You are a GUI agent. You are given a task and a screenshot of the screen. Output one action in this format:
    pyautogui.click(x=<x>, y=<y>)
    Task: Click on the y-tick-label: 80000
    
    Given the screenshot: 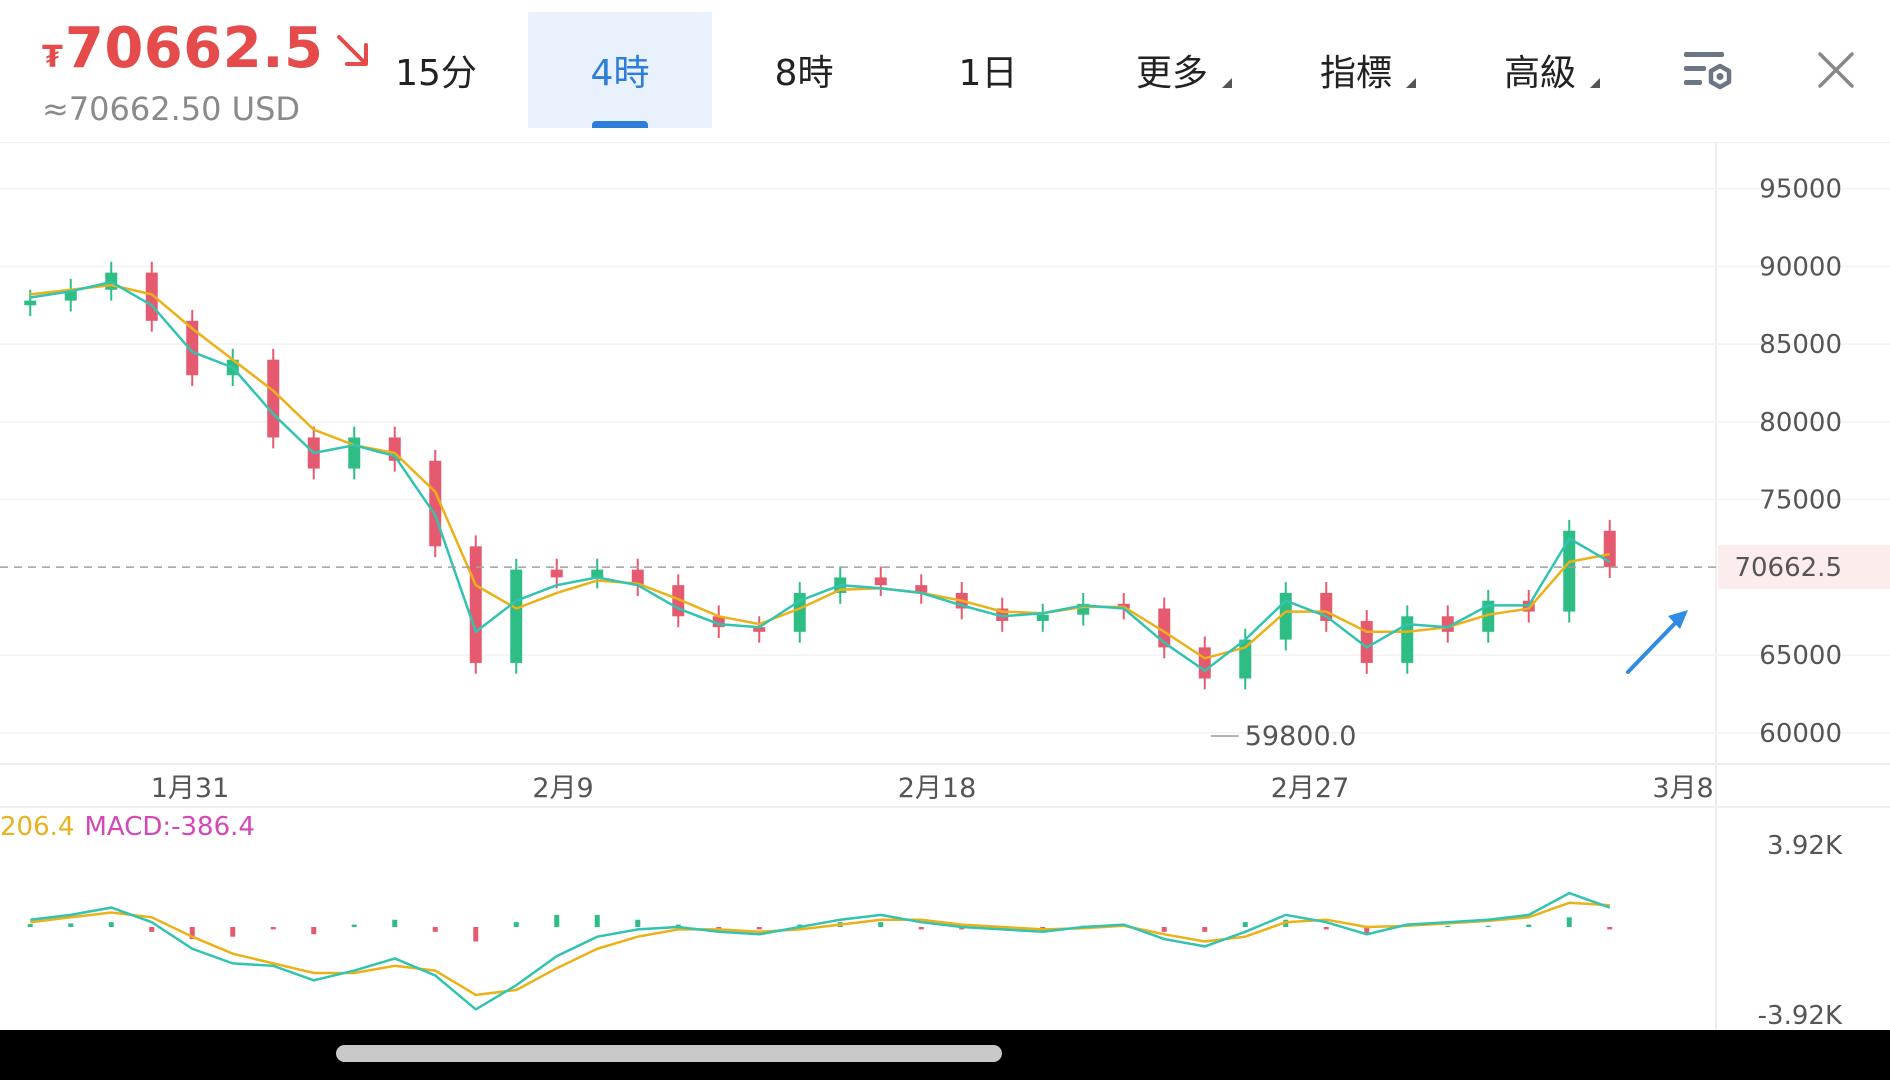 What is the action you would take?
    pyautogui.click(x=1800, y=423)
    